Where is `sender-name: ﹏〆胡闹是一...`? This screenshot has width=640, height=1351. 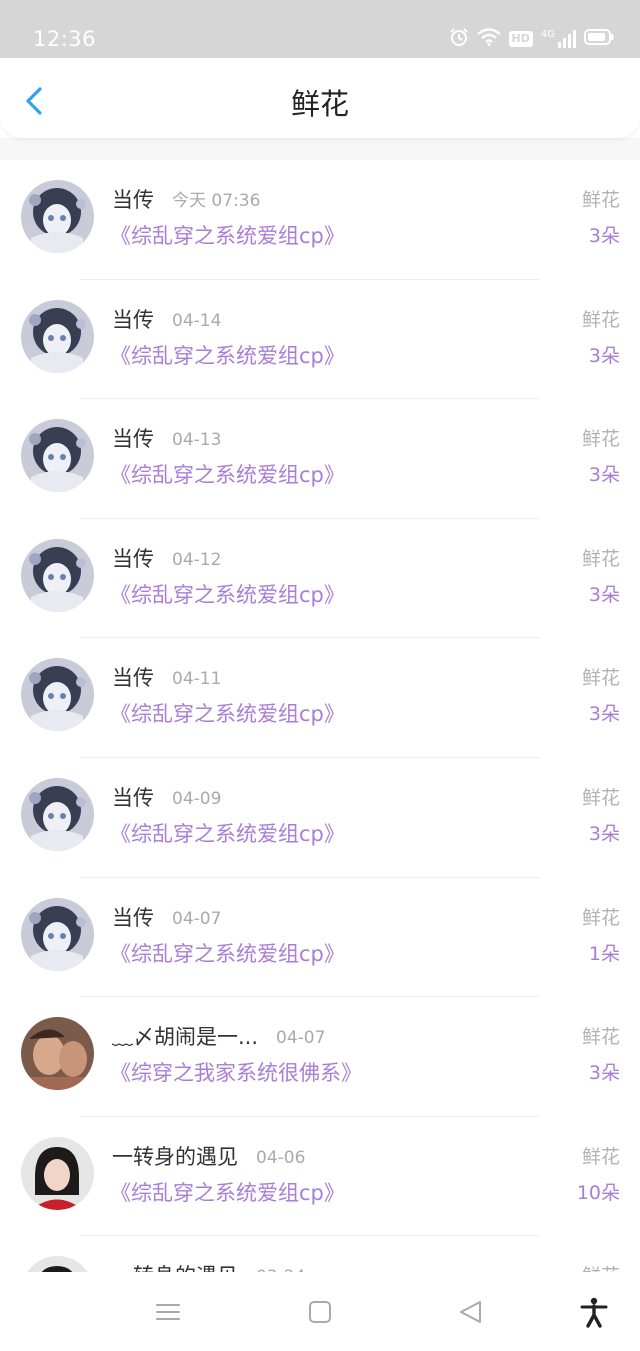
sender-name: ﹏〆胡闹是一... is located at coordinates (185, 1037).